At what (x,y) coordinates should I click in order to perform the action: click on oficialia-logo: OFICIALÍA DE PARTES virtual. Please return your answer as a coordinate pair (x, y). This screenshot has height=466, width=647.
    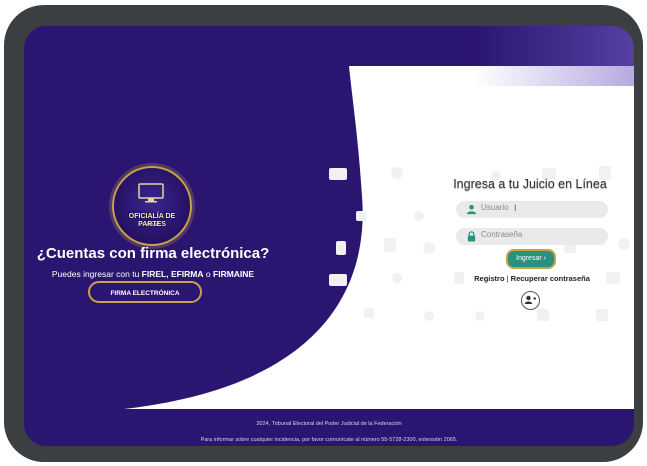
    Looking at the image, I should click on (152, 206).